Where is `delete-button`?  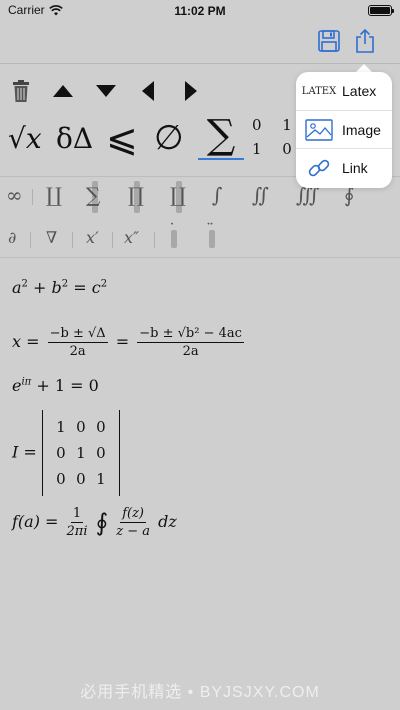
delete-button is located at coordinates (21, 91).